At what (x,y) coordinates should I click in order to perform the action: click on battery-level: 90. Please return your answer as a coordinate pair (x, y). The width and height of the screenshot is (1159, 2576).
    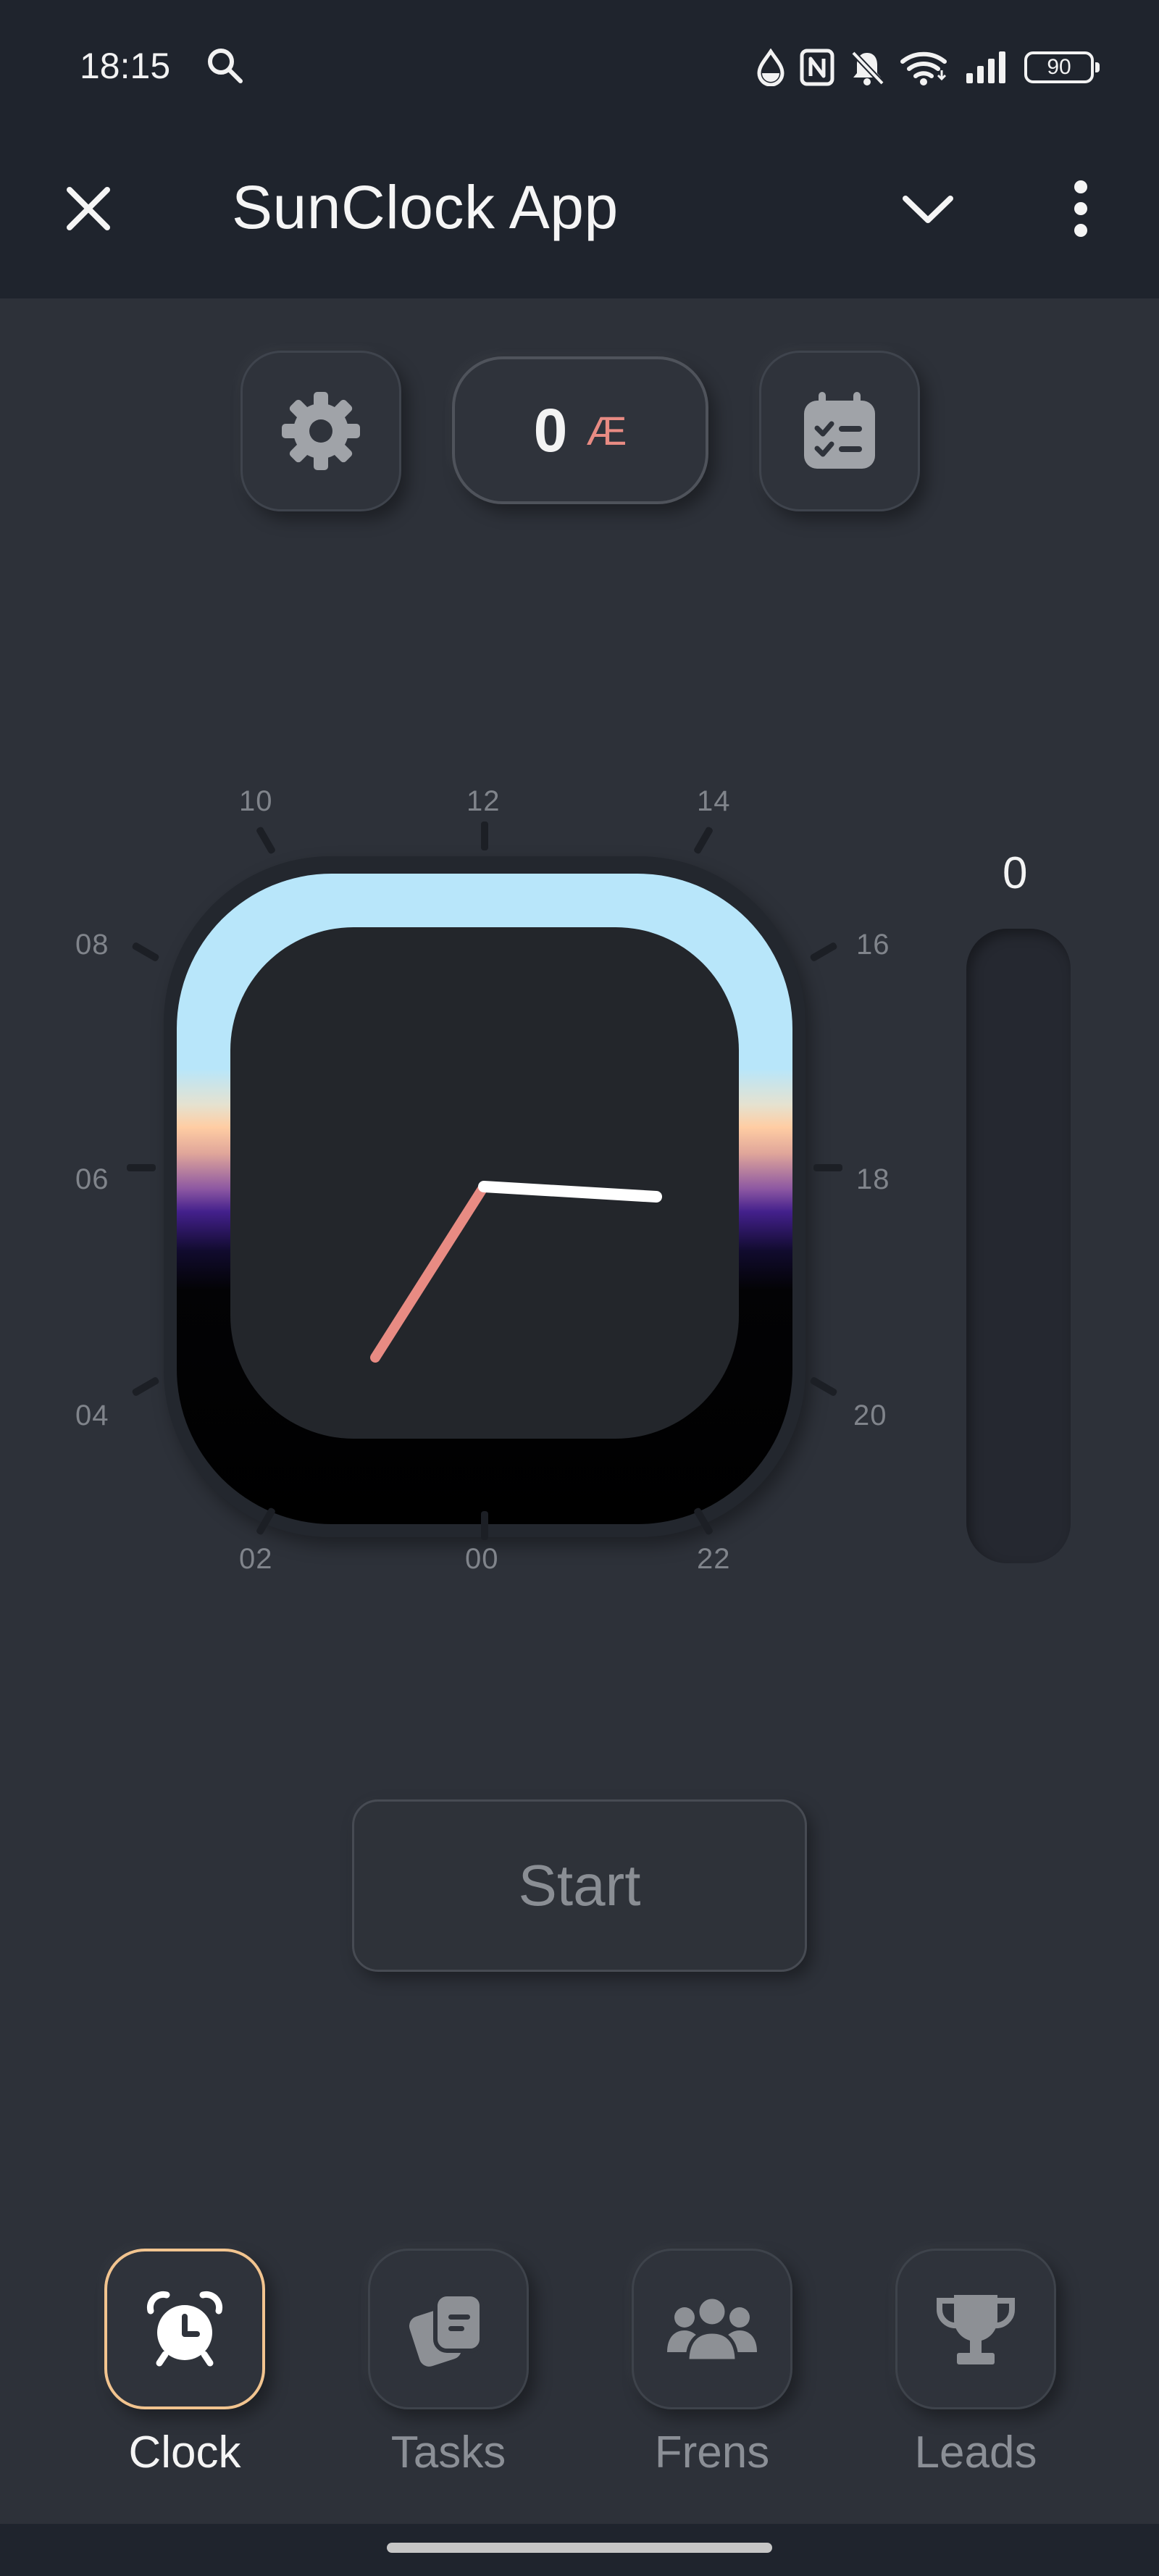
    Looking at the image, I should click on (1059, 67).